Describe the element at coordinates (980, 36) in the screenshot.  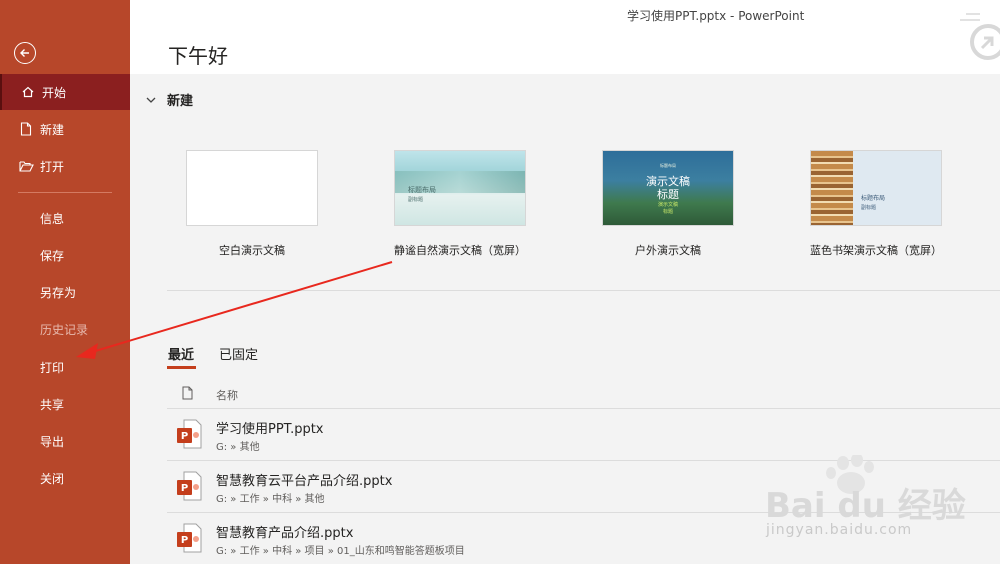
I see `watermark-logo-icon` at that location.